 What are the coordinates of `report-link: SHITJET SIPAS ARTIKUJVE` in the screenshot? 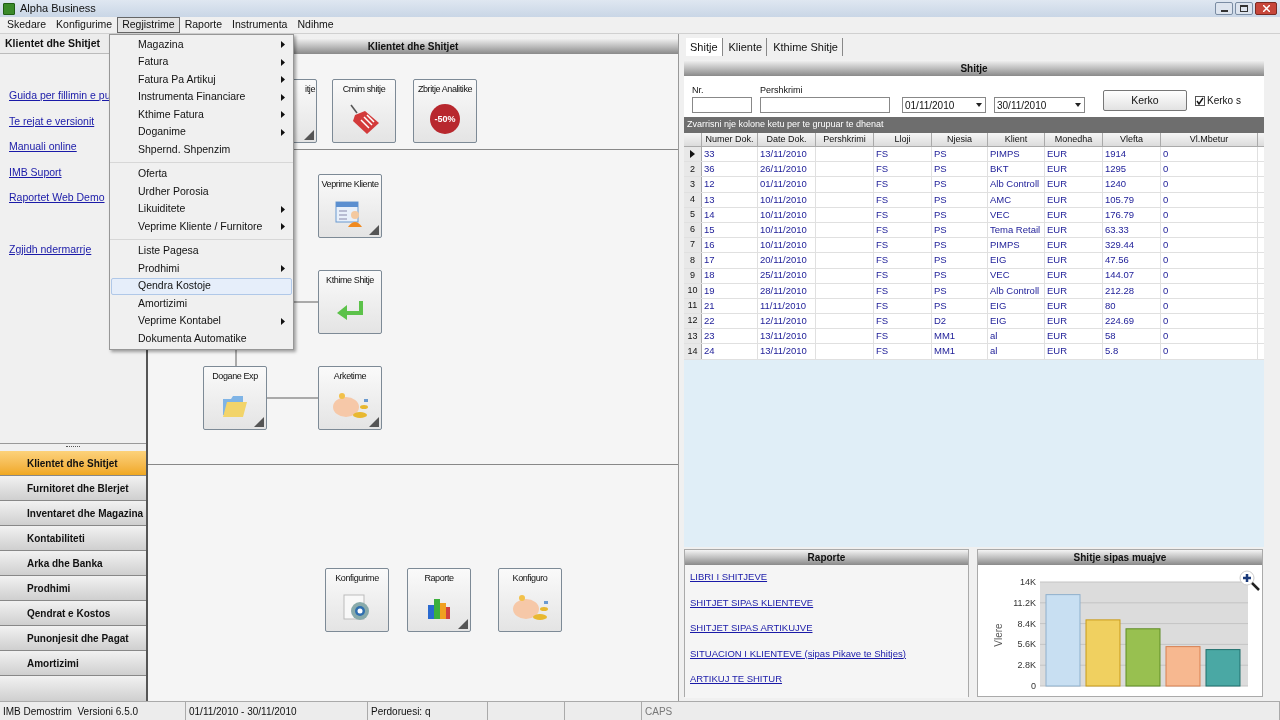 It's located at (829, 634).